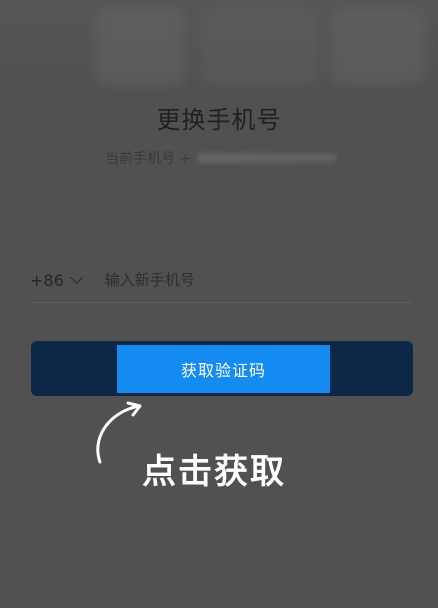 Image resolution: width=438 pixels, height=608 pixels. What do you see at coordinates (76, 277) in the screenshot?
I see `chevron-down-icon` at bounding box center [76, 277].